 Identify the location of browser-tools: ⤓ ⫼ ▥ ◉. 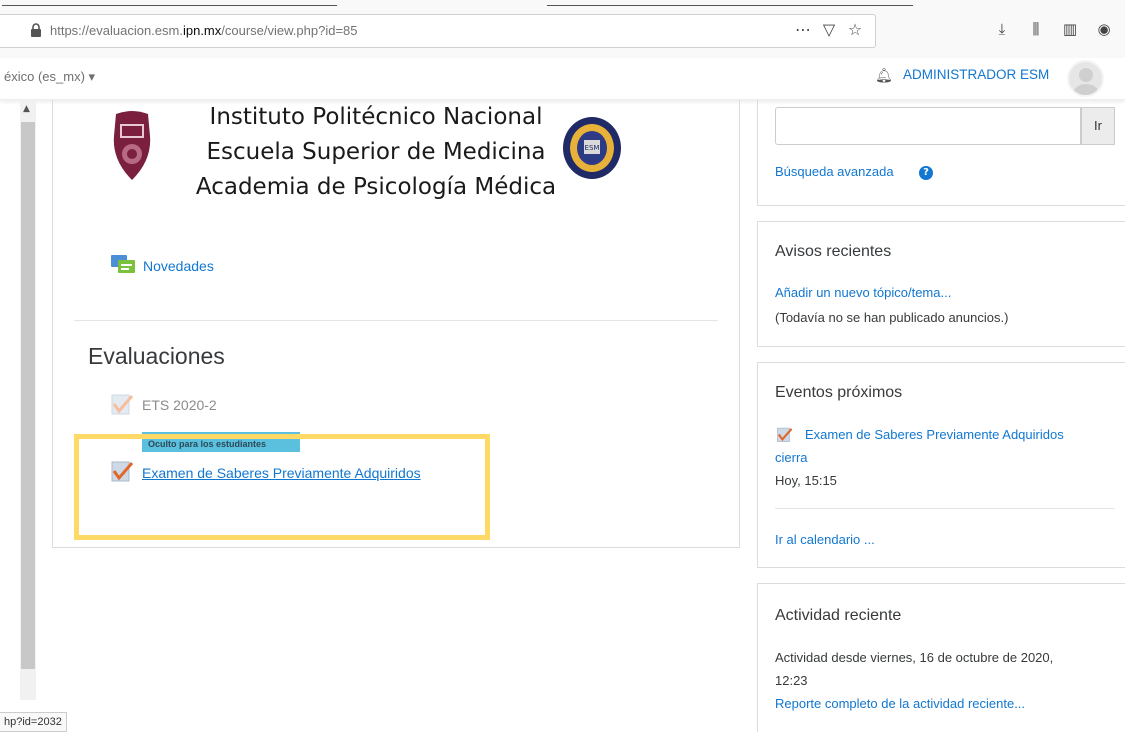
(1053, 29).